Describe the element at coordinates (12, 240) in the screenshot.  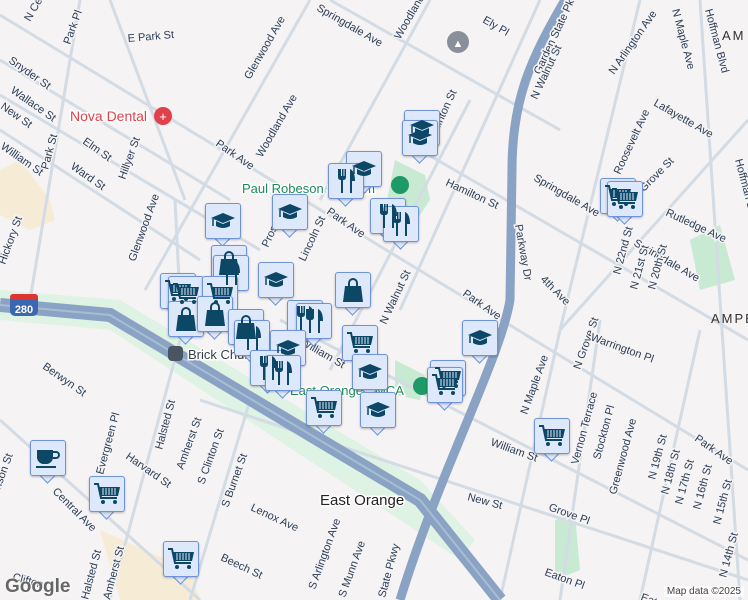
I see `street-label: Hickory St` at that location.